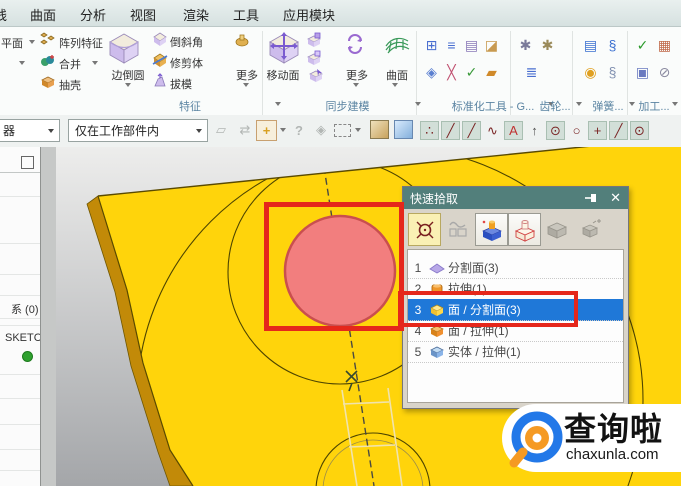  What do you see at coordinates (12, 43) in the screenshot?
I see `plane-button: 平面` at bounding box center [12, 43].